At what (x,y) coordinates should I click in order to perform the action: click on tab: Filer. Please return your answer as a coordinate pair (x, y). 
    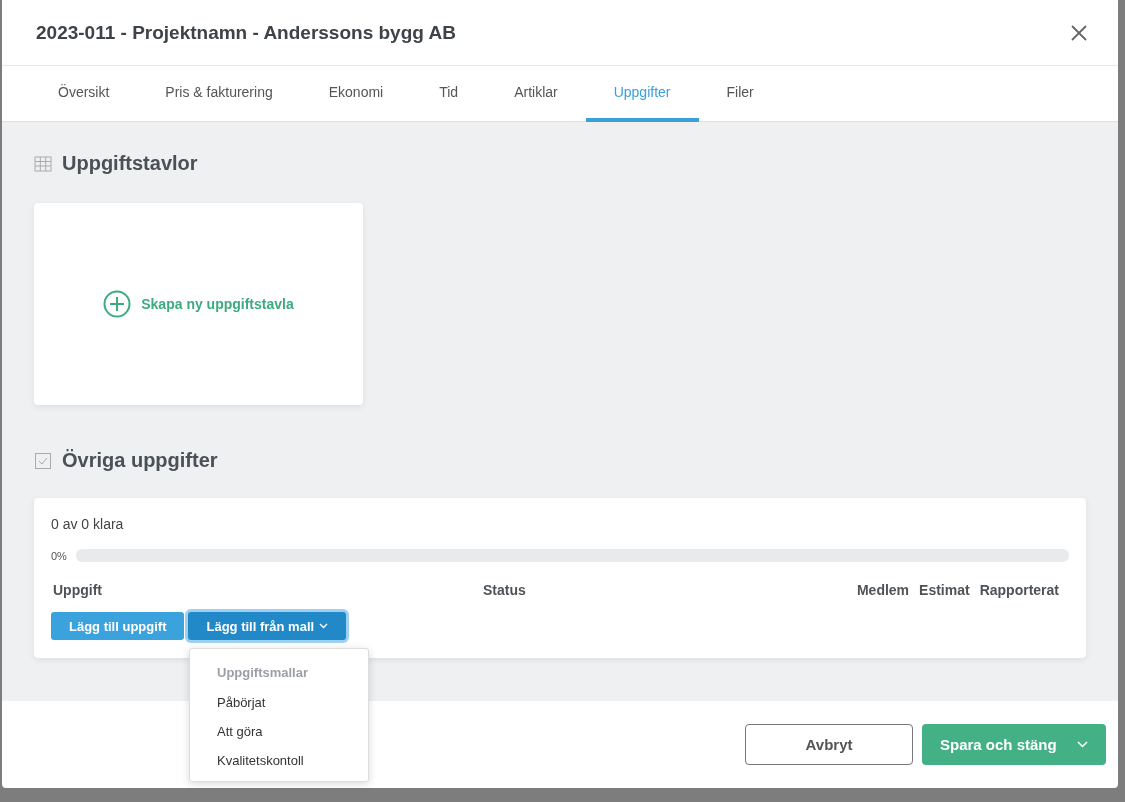
    Looking at the image, I should click on (740, 94).